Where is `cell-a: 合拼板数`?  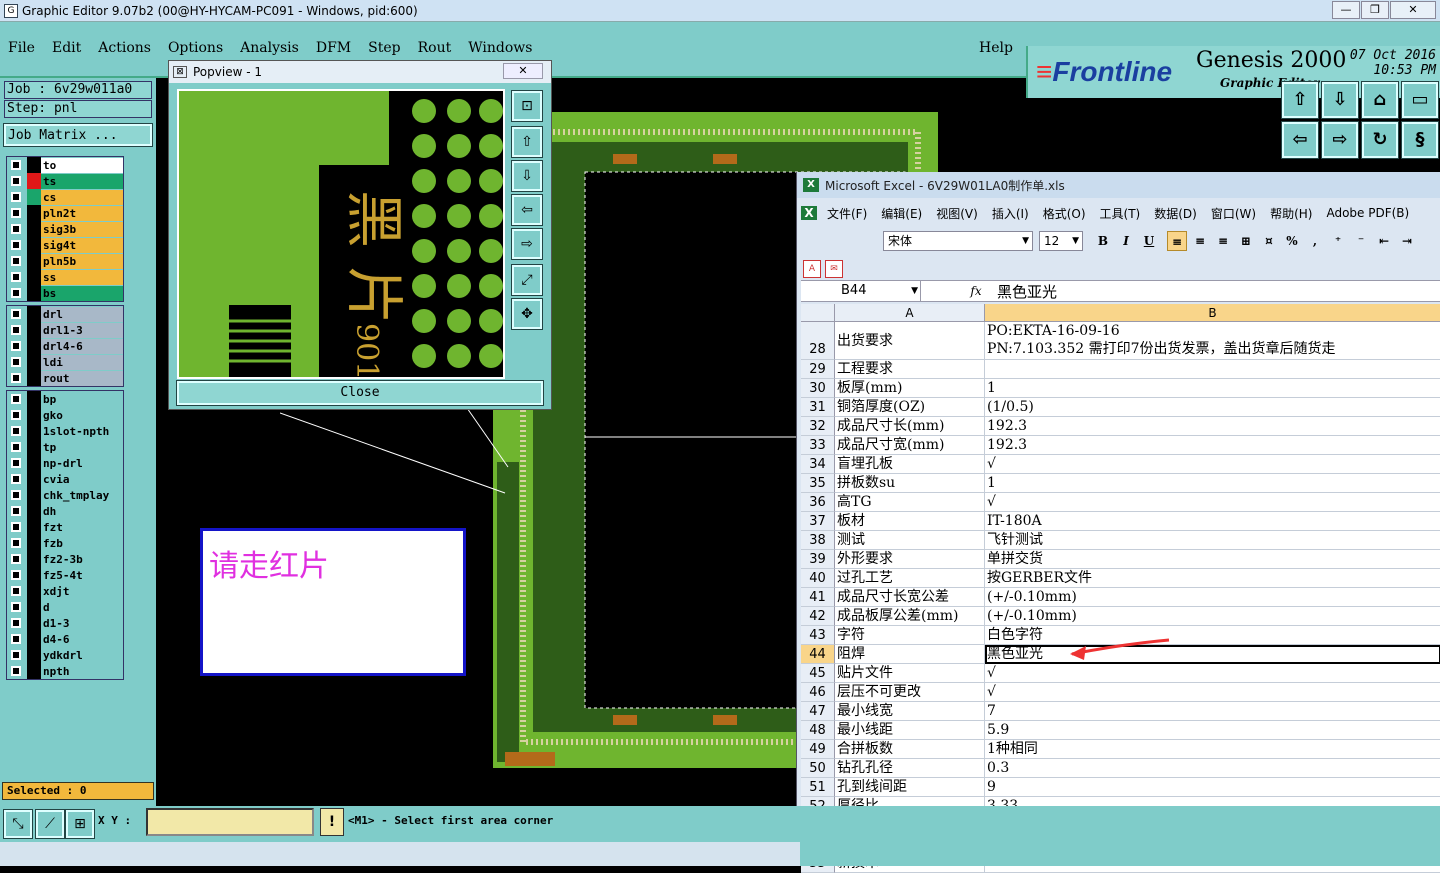
cell-a: 合拼板数 is located at coordinates (910, 749).